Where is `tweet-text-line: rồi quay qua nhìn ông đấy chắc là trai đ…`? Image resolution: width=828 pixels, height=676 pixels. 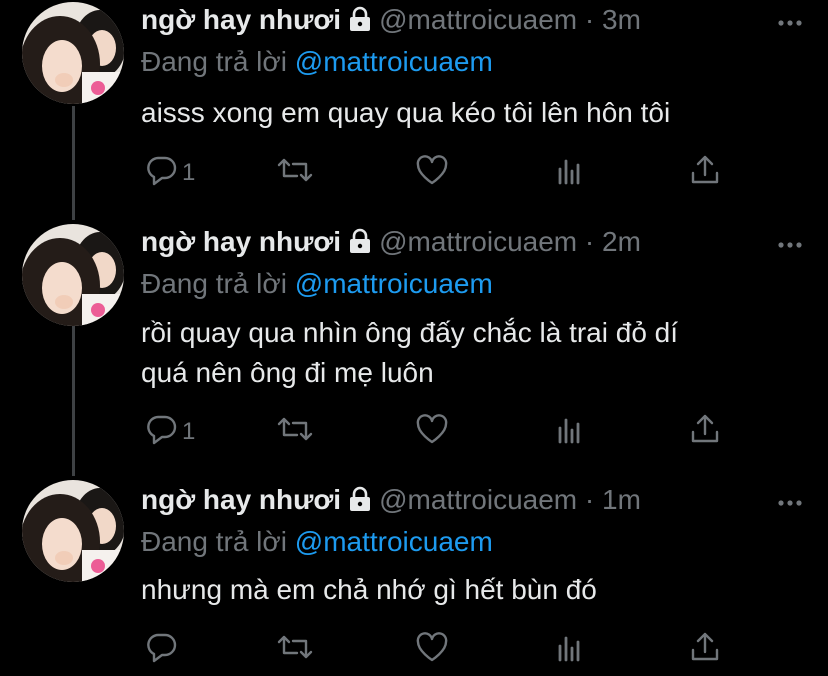 tweet-text-line: rồi quay qua nhìn ông đấy chắc là trai đ… is located at coordinates (410, 332).